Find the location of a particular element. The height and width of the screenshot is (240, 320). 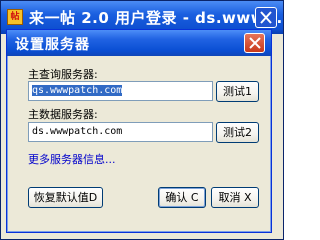

query-server-input: qs.wwwpatch.com is located at coordinates (120, 91).